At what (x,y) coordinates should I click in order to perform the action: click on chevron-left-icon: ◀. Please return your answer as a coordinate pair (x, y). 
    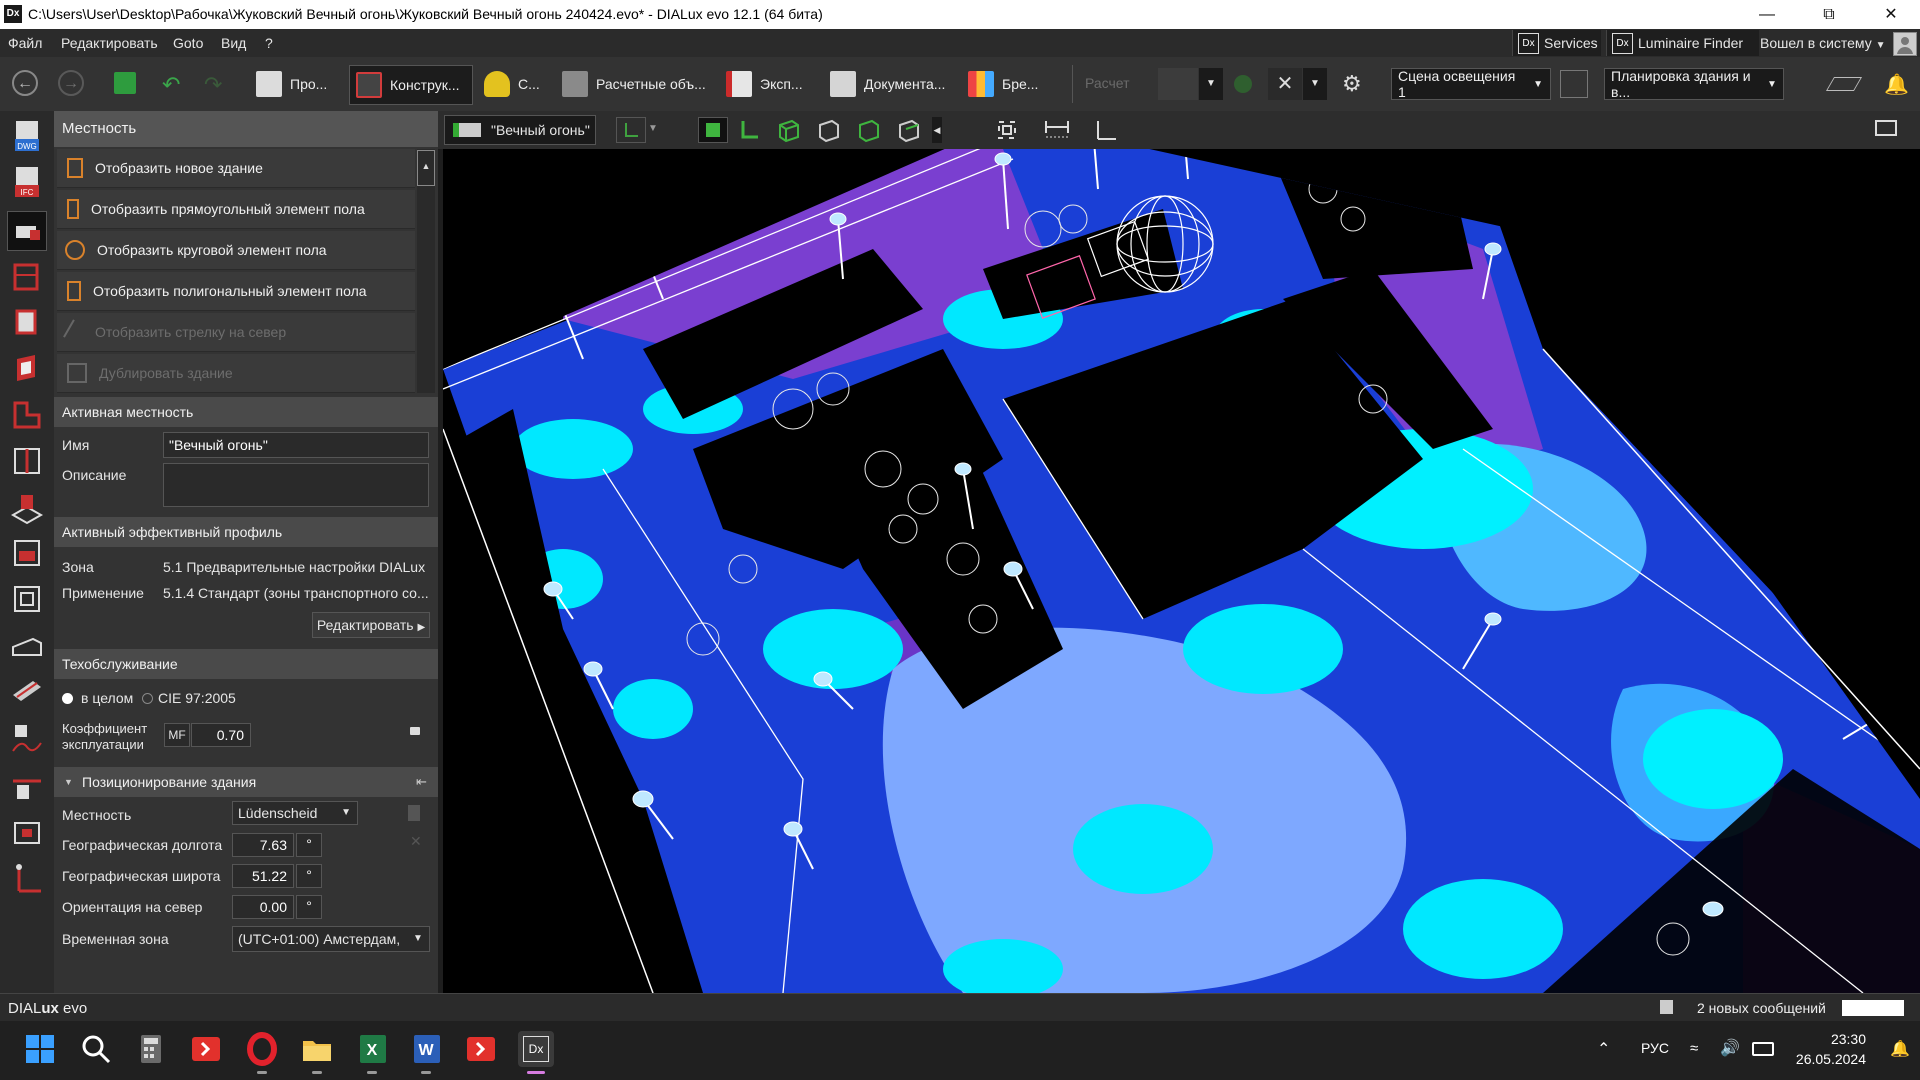
    Looking at the image, I should click on (937, 130).